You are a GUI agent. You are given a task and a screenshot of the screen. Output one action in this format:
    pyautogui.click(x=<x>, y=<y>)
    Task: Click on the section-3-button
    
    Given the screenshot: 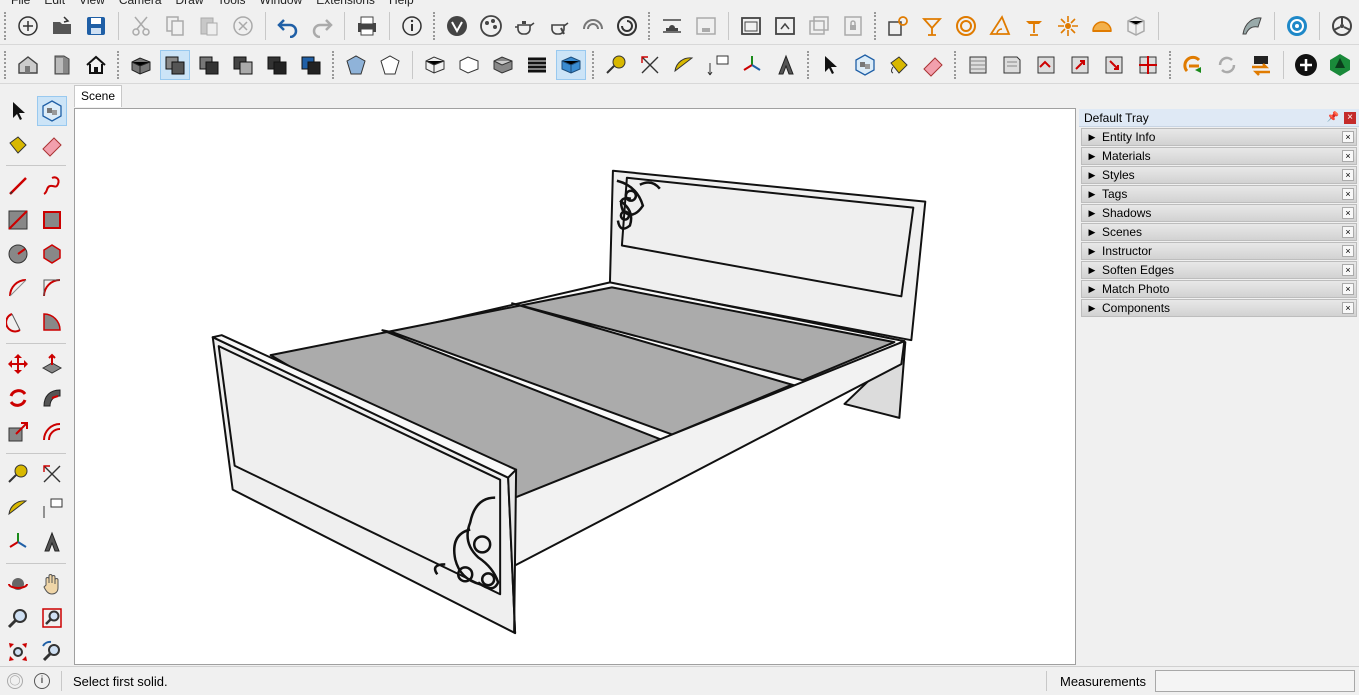 What is the action you would take?
    pyautogui.click(x=1046, y=65)
    